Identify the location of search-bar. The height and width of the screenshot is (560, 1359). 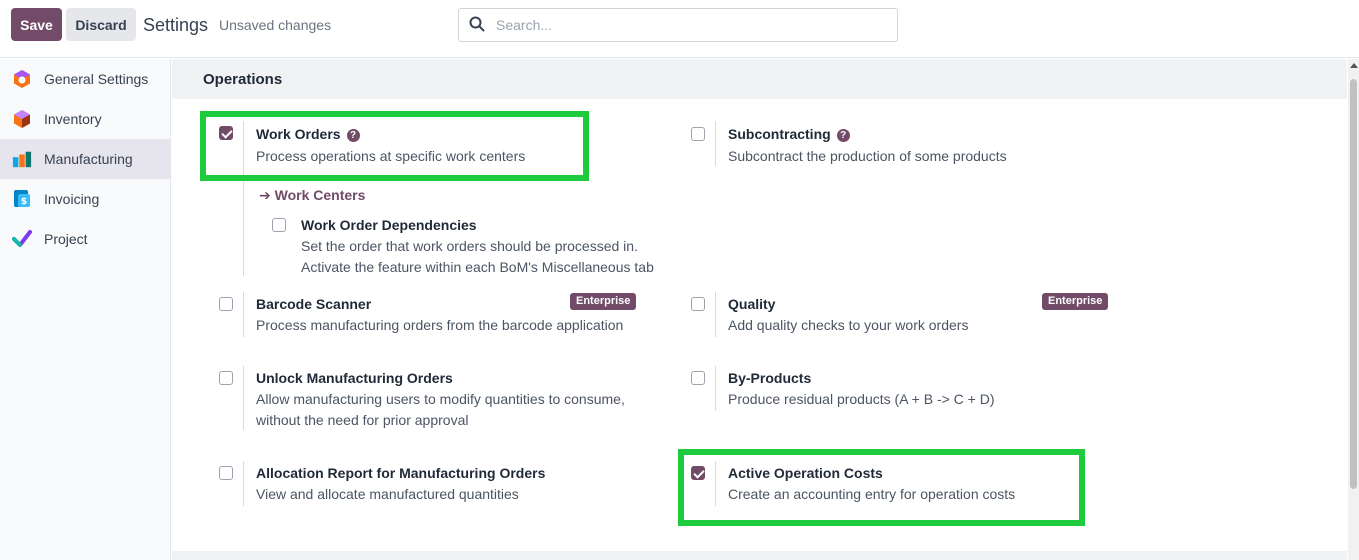
(678, 25).